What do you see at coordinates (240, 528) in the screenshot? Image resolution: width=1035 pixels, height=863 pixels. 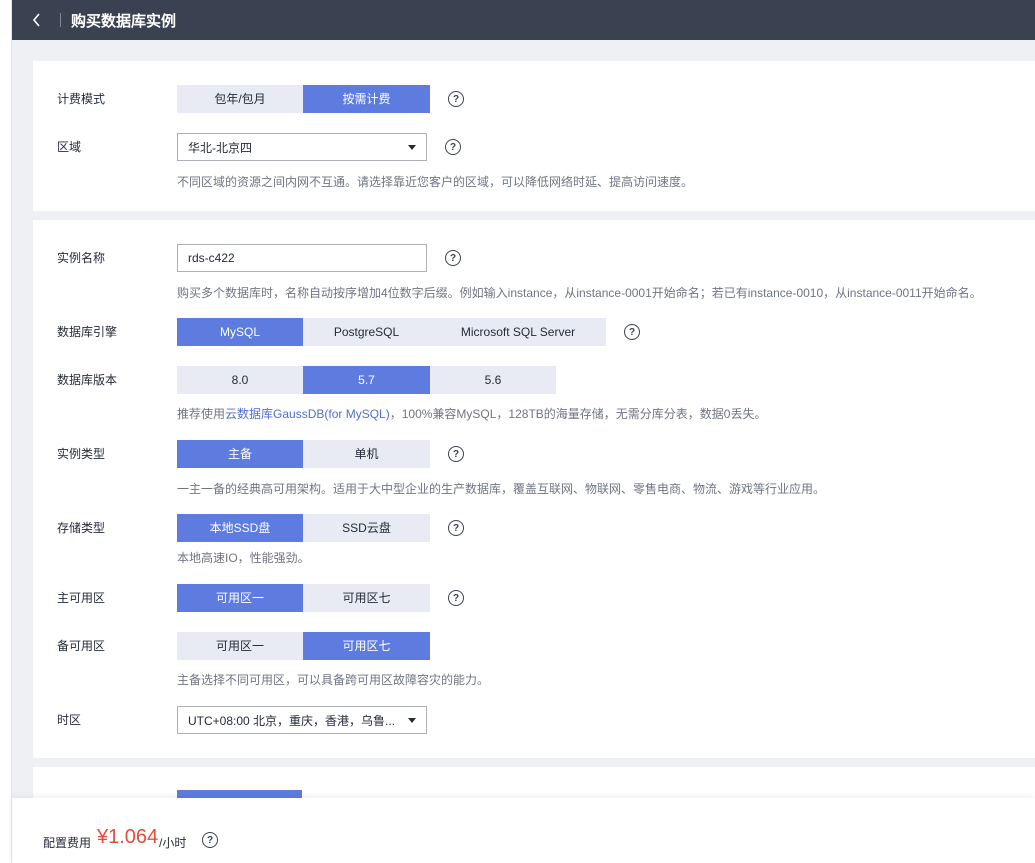 I see `storage-option-local-ssd: 本地SSD盘` at bounding box center [240, 528].